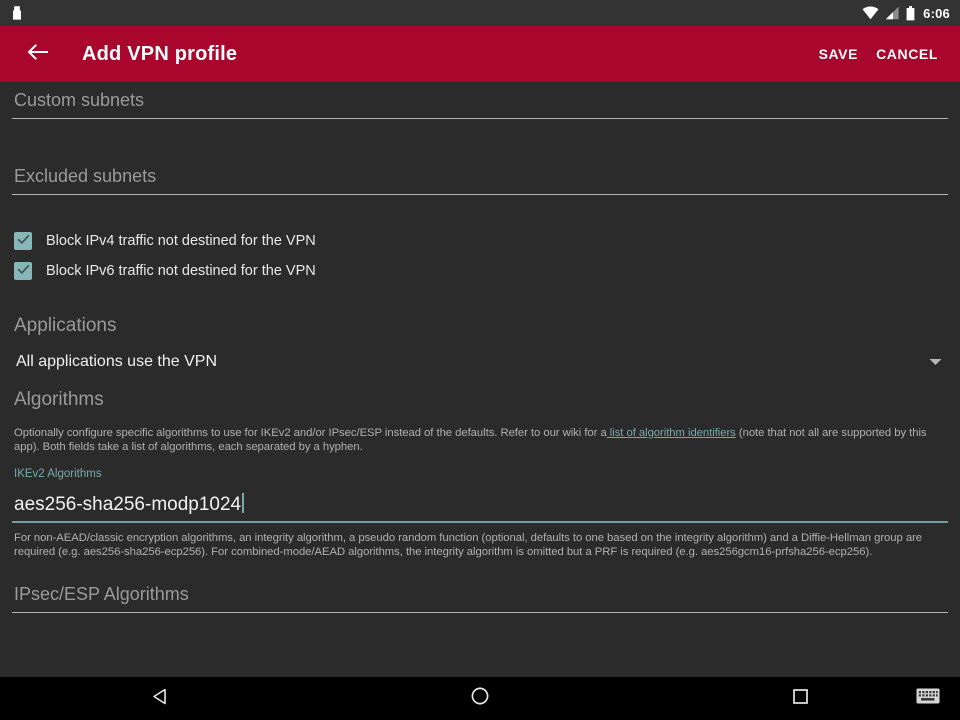 This screenshot has width=960, height=720. Describe the element at coordinates (892, 13) in the screenshot. I see `cellular-signal-icon` at that location.